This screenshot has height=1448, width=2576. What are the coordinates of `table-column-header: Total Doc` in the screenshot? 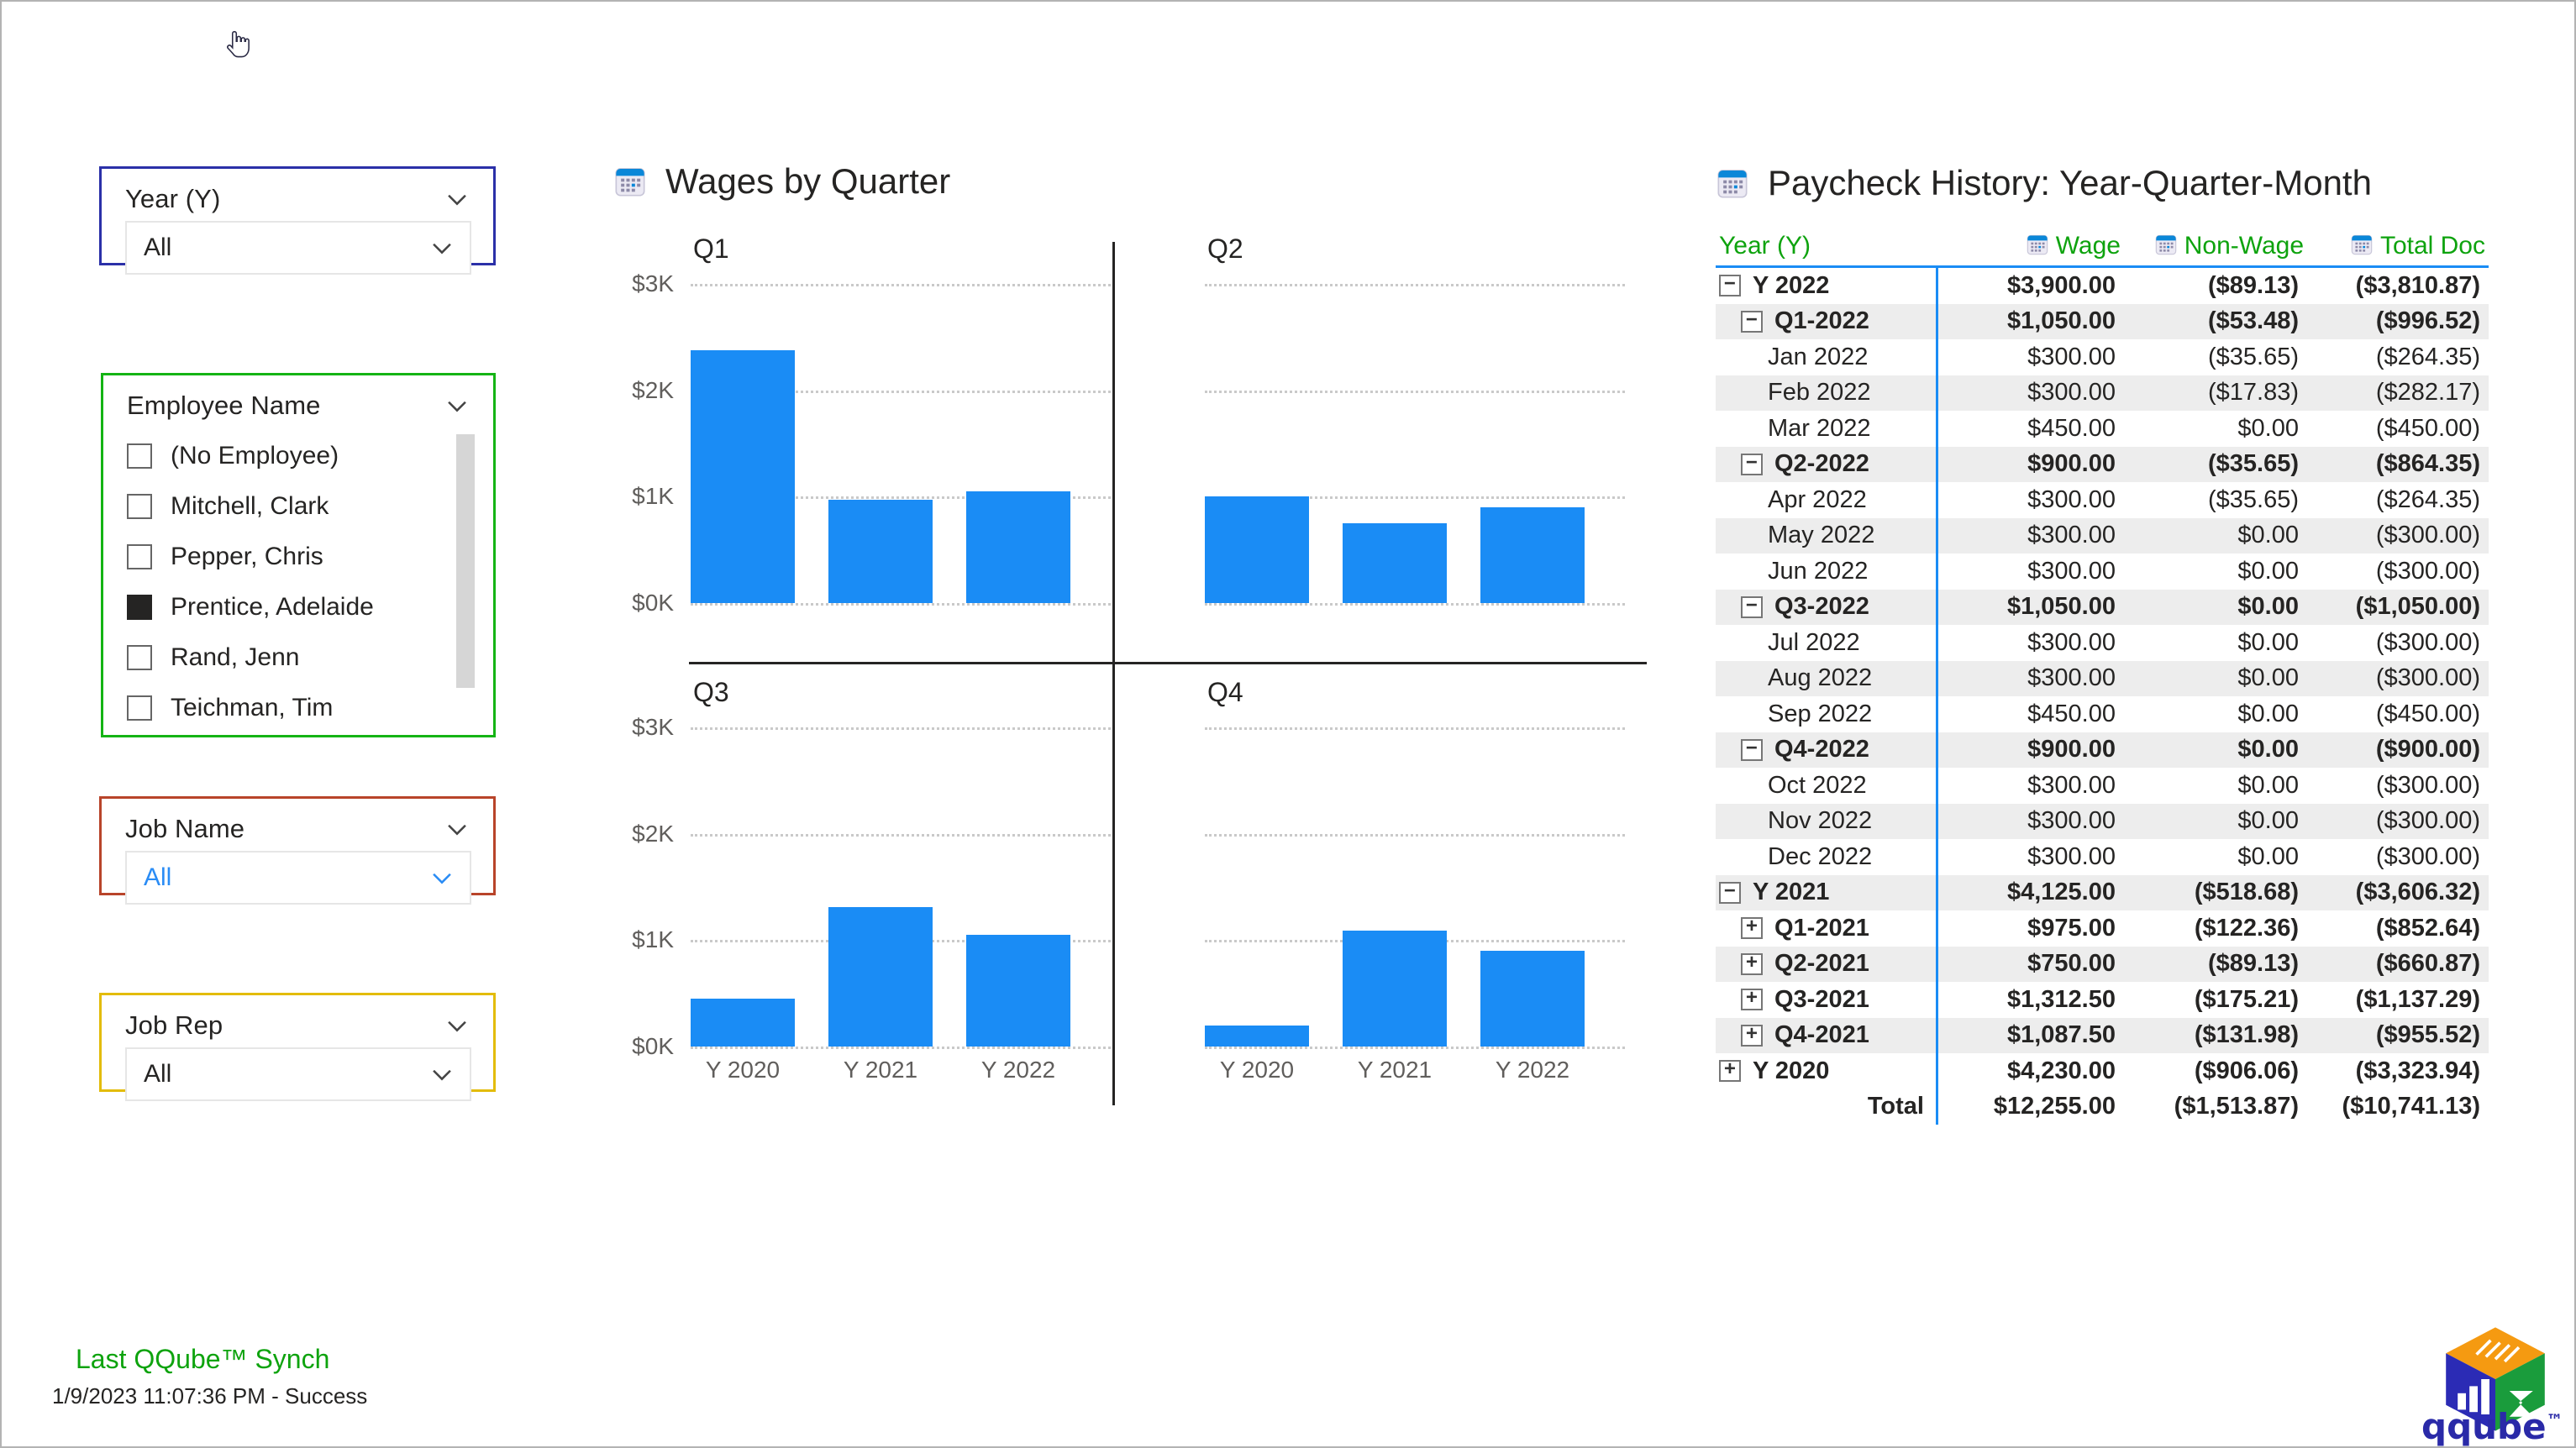 It's located at (2394, 246).